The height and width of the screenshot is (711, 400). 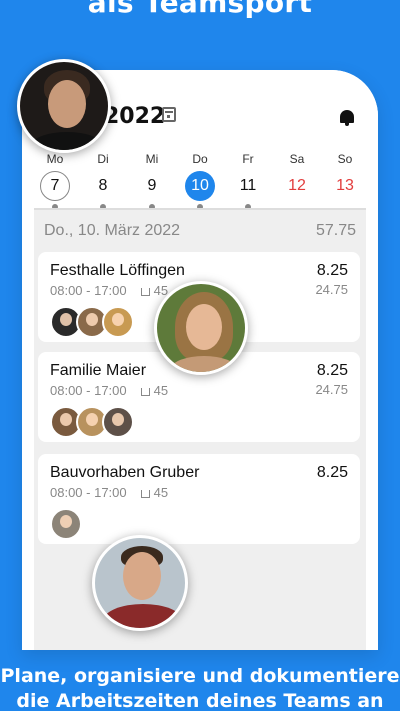 I want to click on day-name: Di, so click(x=103, y=159).